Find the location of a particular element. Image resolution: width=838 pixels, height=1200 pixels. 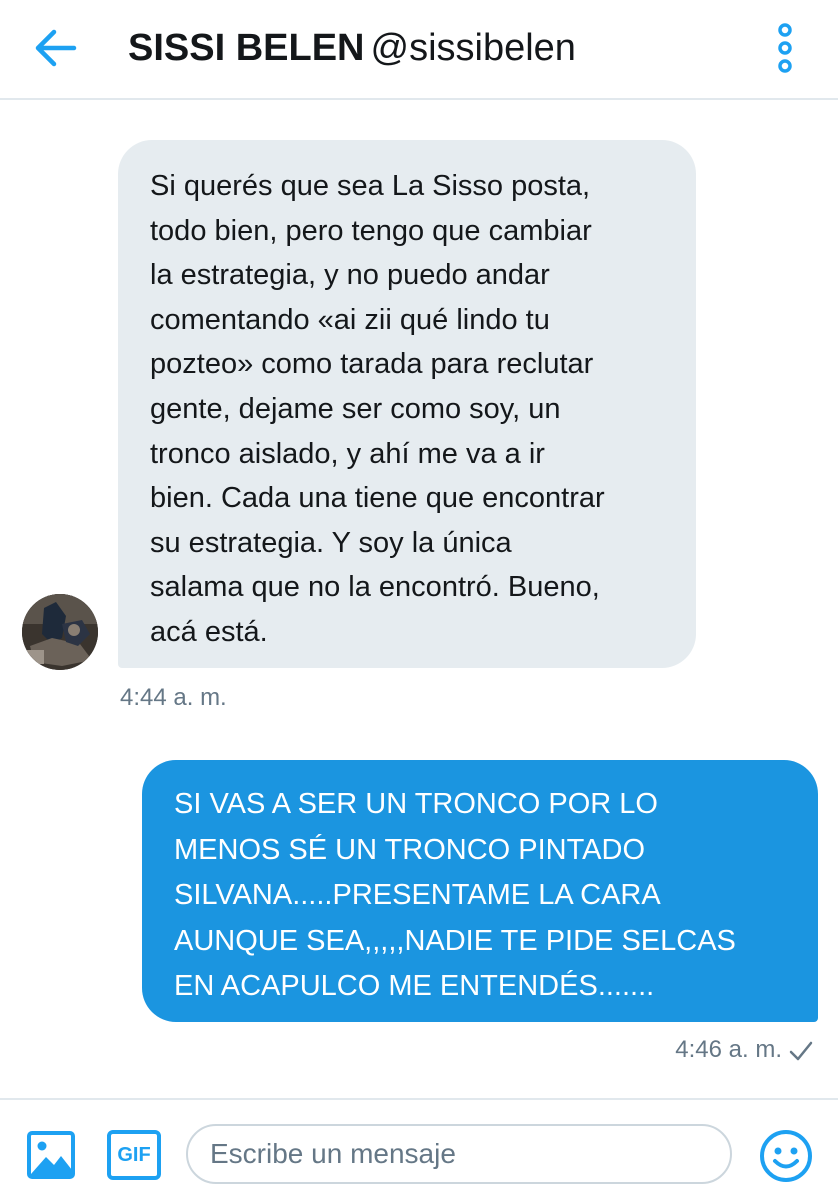

arrow-left-icon is located at coordinates (56, 48).